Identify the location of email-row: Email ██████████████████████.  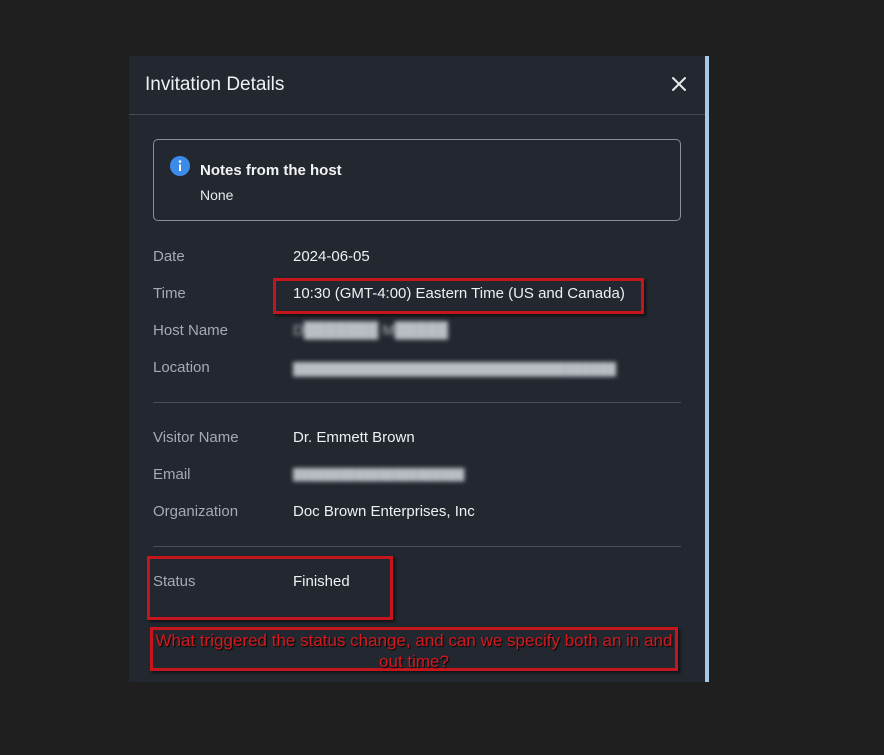
(416, 477).